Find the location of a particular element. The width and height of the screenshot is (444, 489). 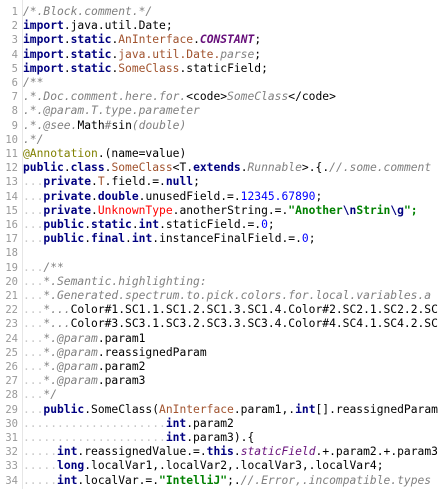

code-line: 16 ...public.static.int.staticField.=.0; is located at coordinates (222, 225).